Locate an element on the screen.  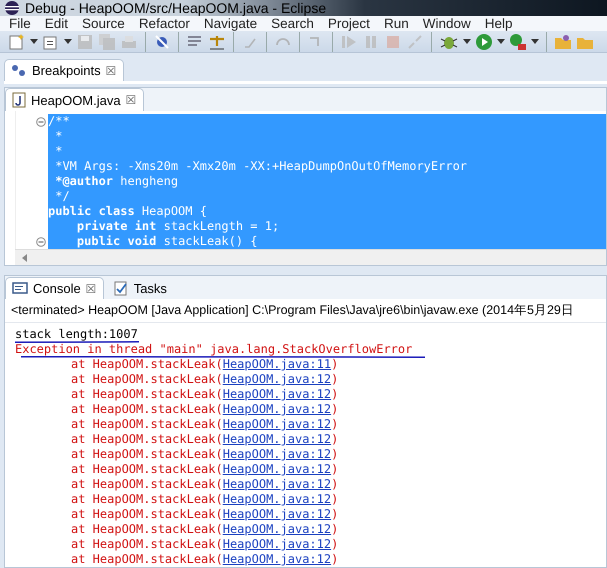
window-title: Debug - HeapOOM/src/HeapOOM.java - Eclipse is located at coordinates (175, 8).